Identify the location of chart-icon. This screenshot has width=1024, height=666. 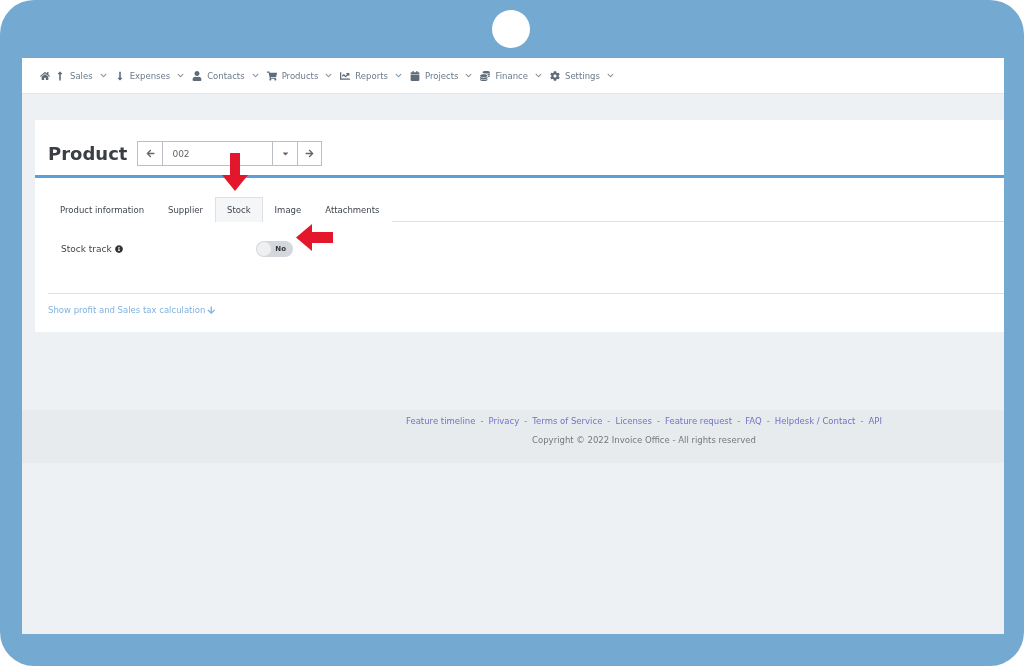
(345, 75).